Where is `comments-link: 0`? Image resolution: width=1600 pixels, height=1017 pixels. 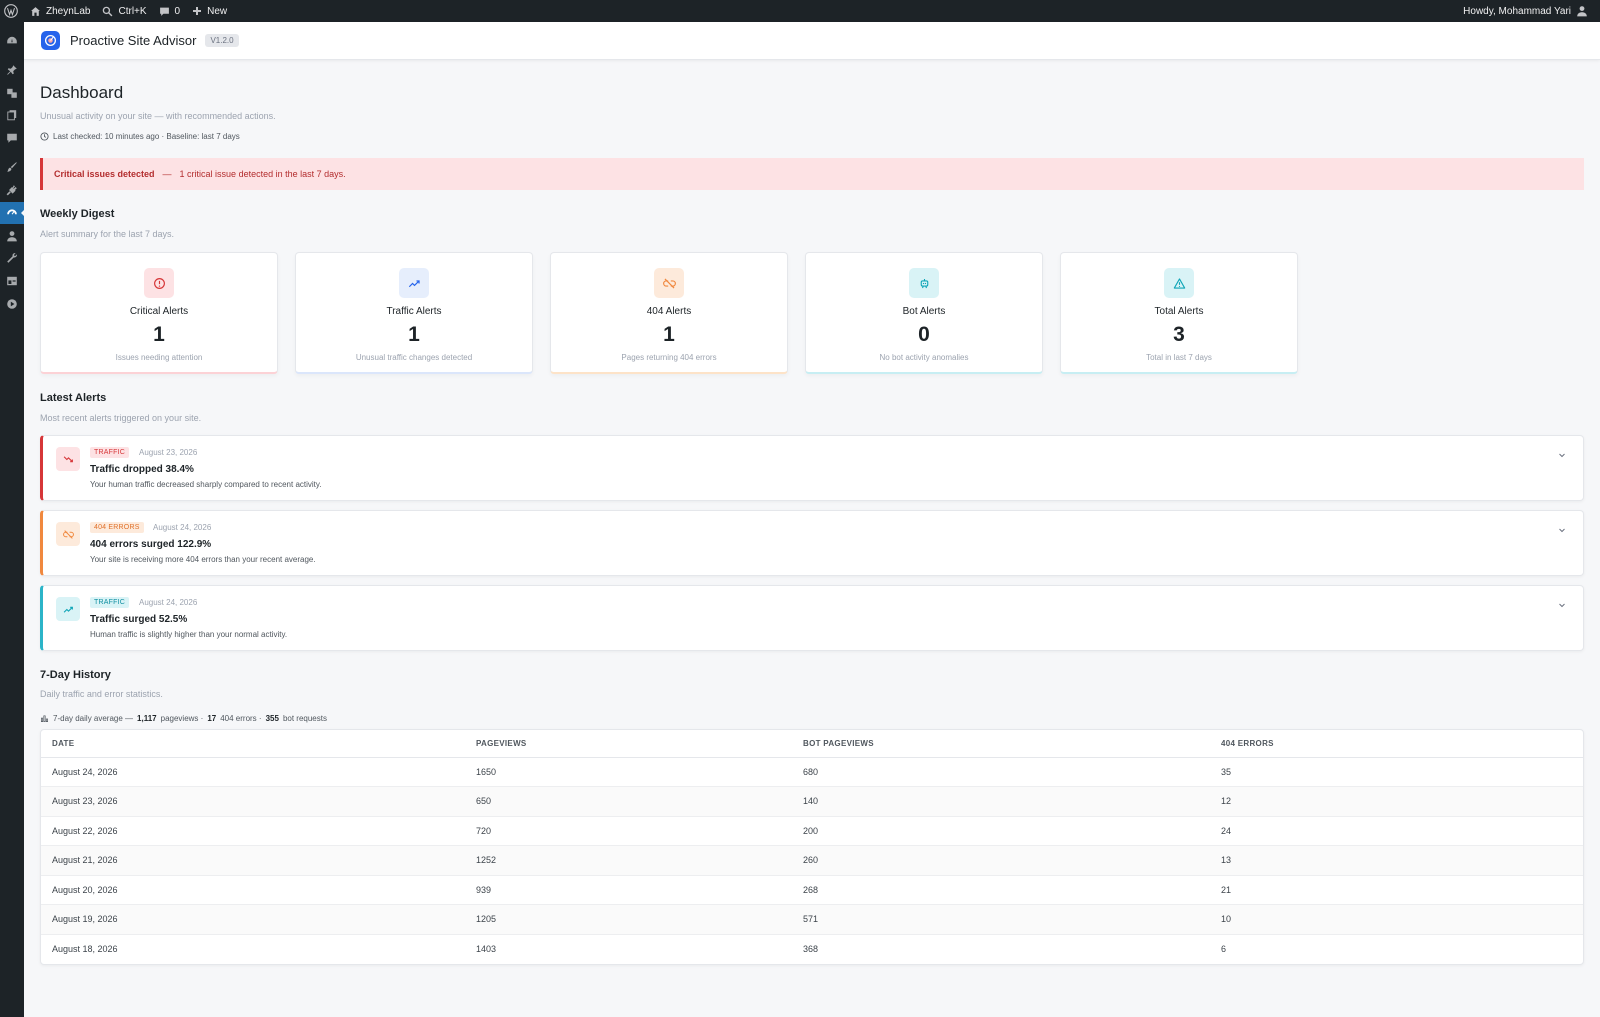 comments-link: 0 is located at coordinates (170, 11).